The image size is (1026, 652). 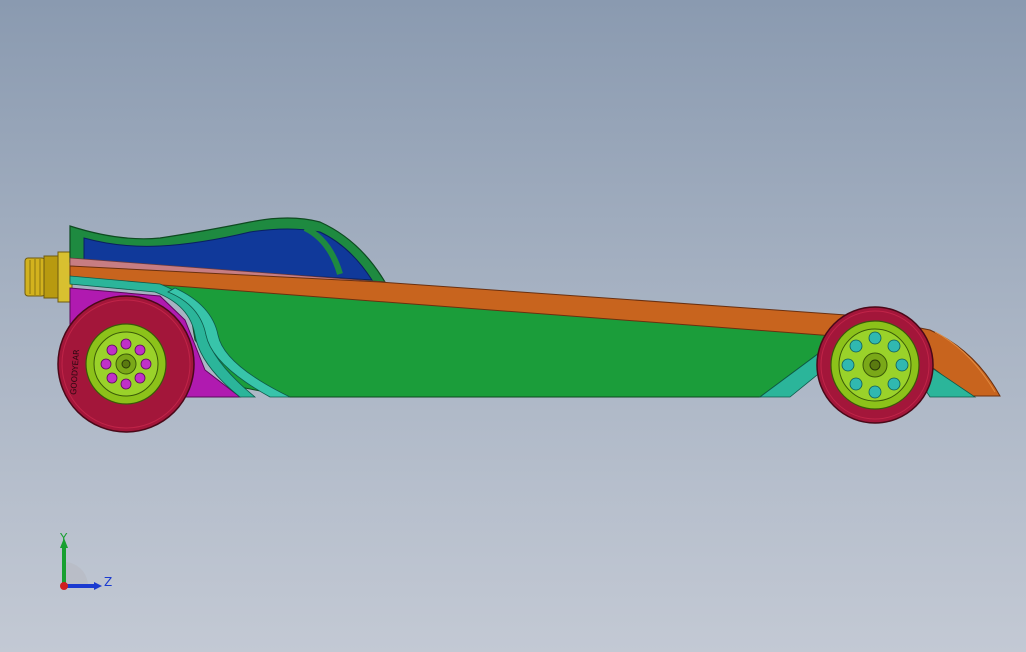 What do you see at coordinates (64, 586) in the screenshot?
I see `x-axis-dot` at bounding box center [64, 586].